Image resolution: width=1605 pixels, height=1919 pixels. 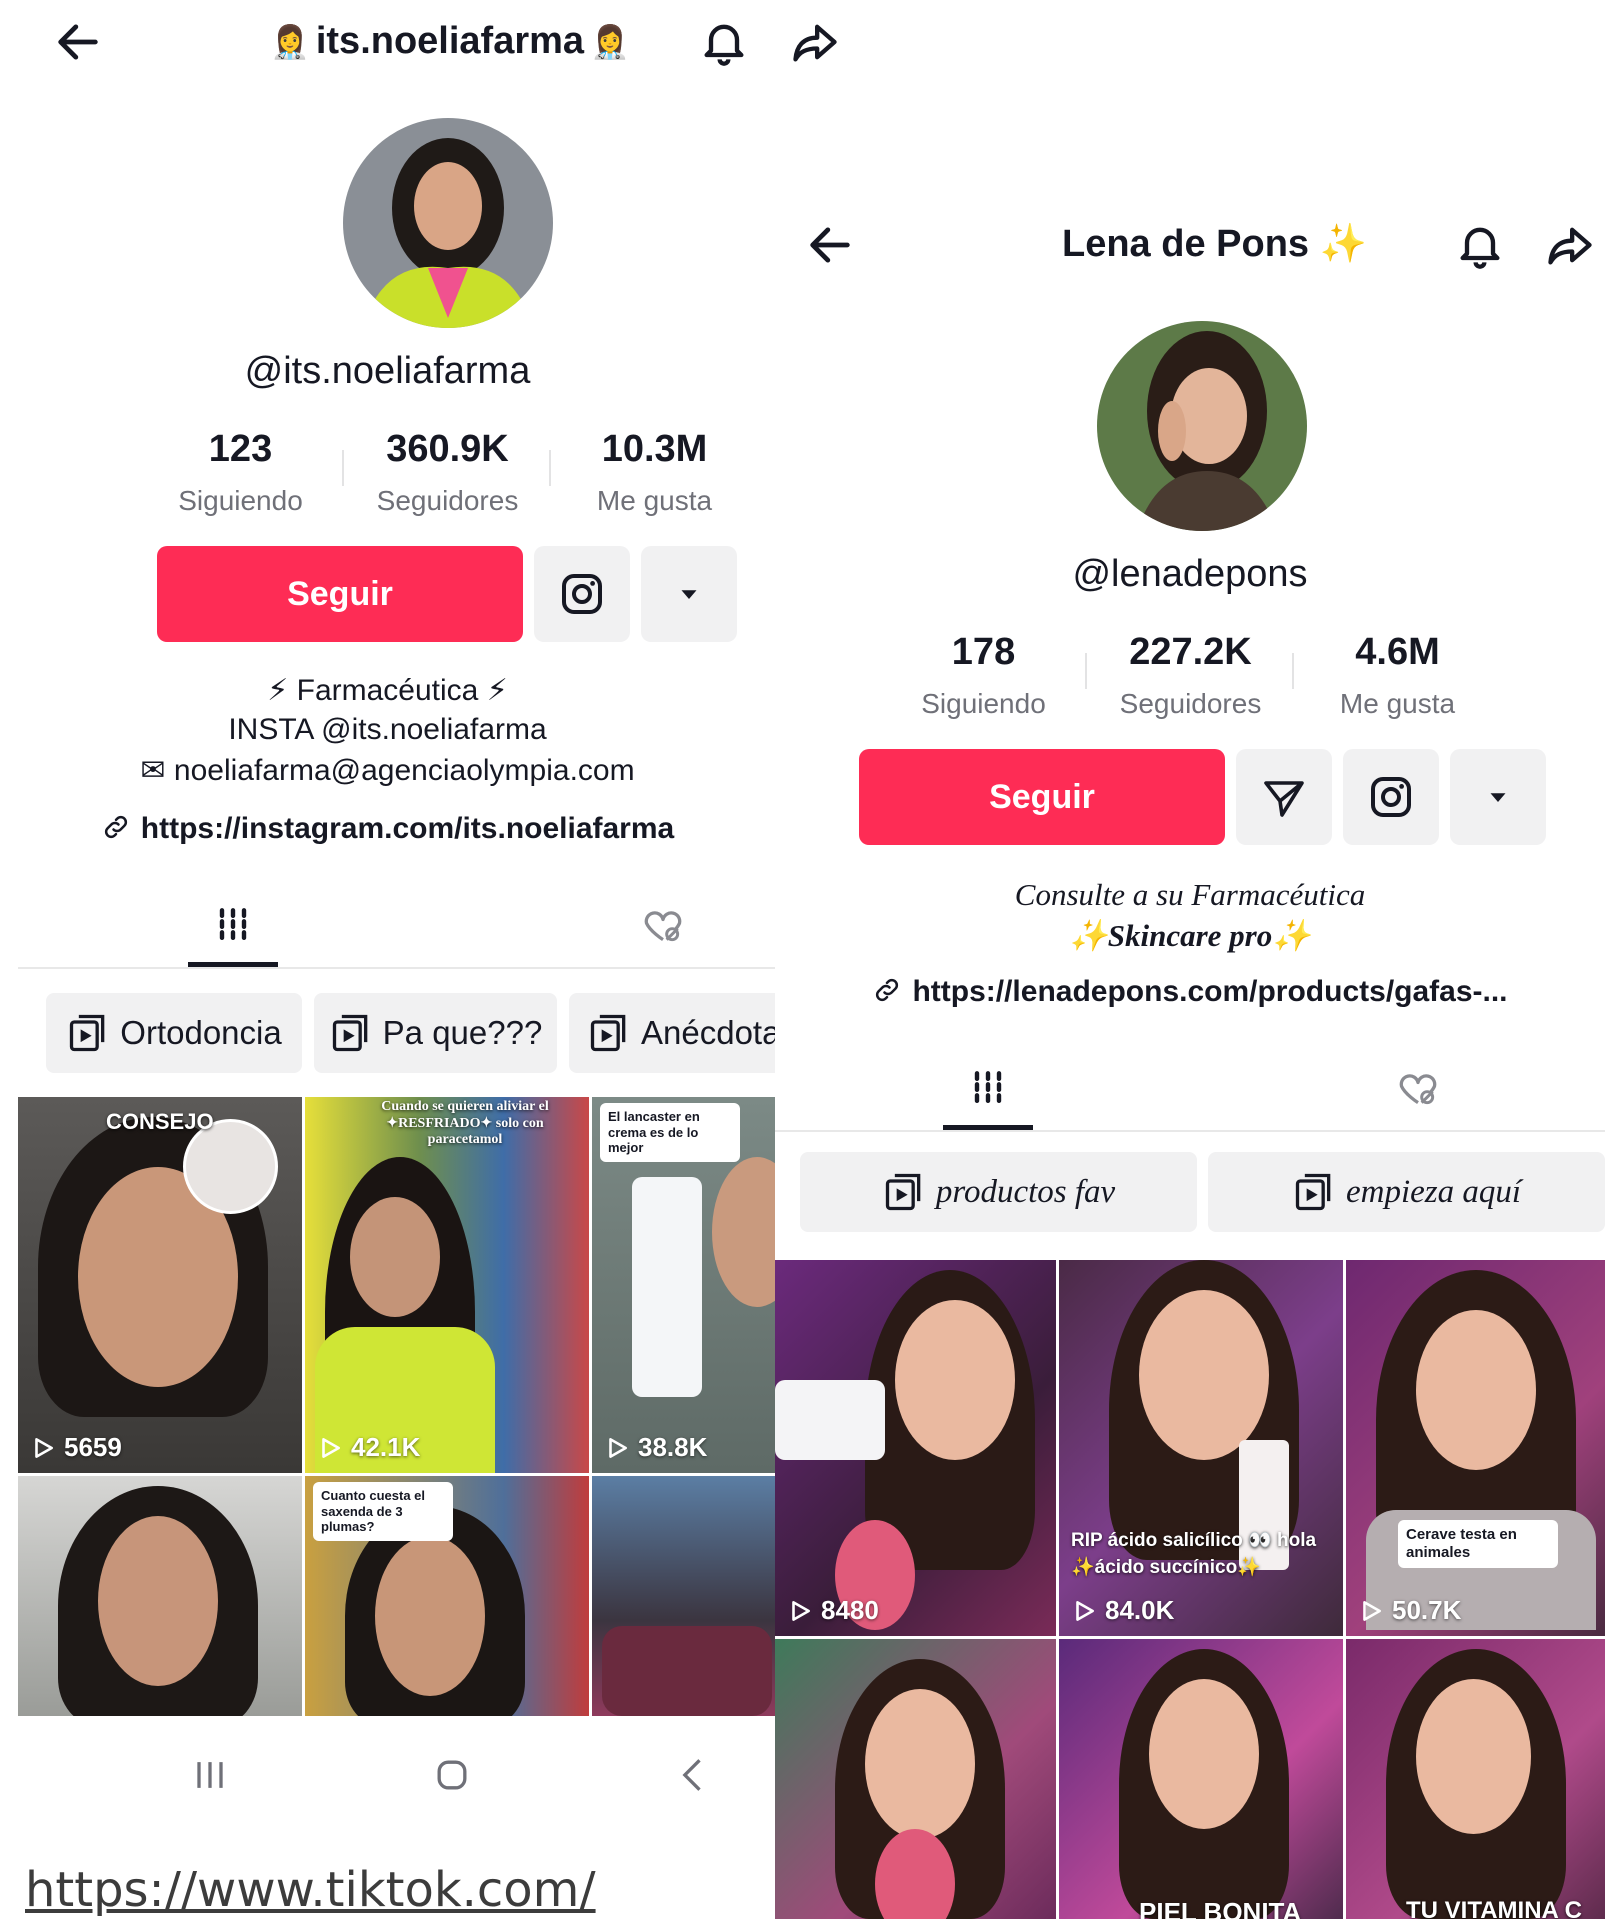 I want to click on stat-likes: 4.6M Me gusta, so click(x=1397, y=675).